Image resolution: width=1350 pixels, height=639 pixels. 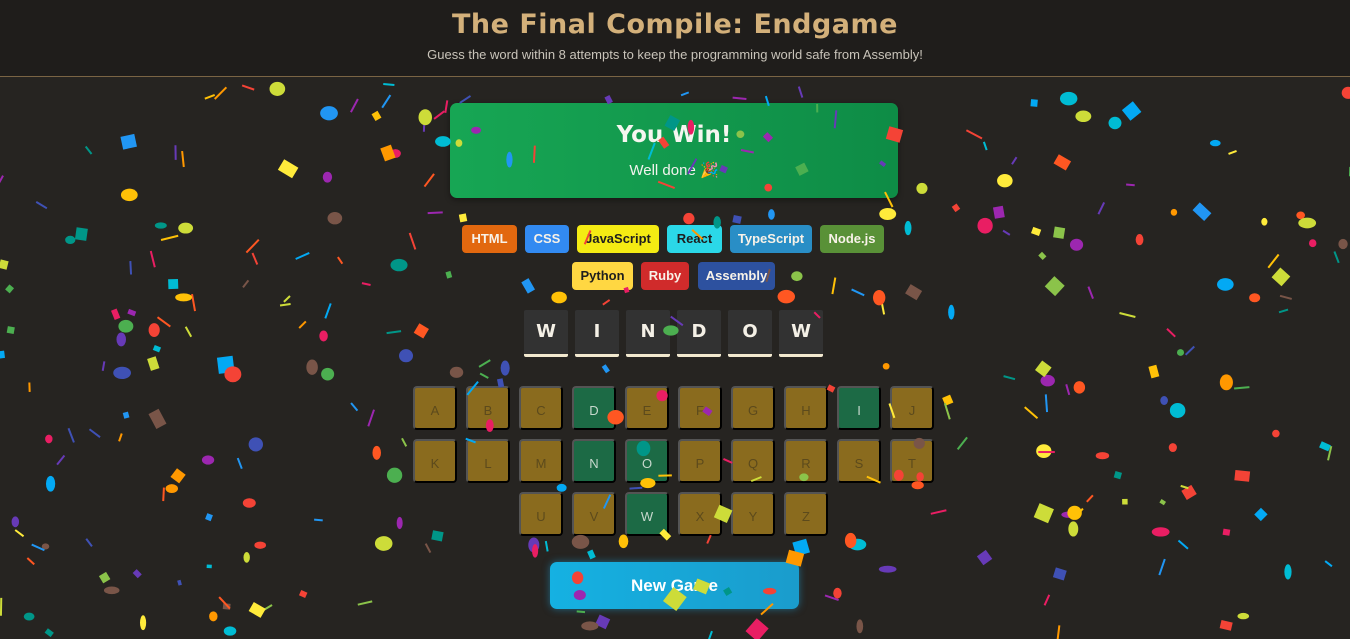 What do you see at coordinates (859, 408) in the screenshot?
I see `key-i: I` at bounding box center [859, 408].